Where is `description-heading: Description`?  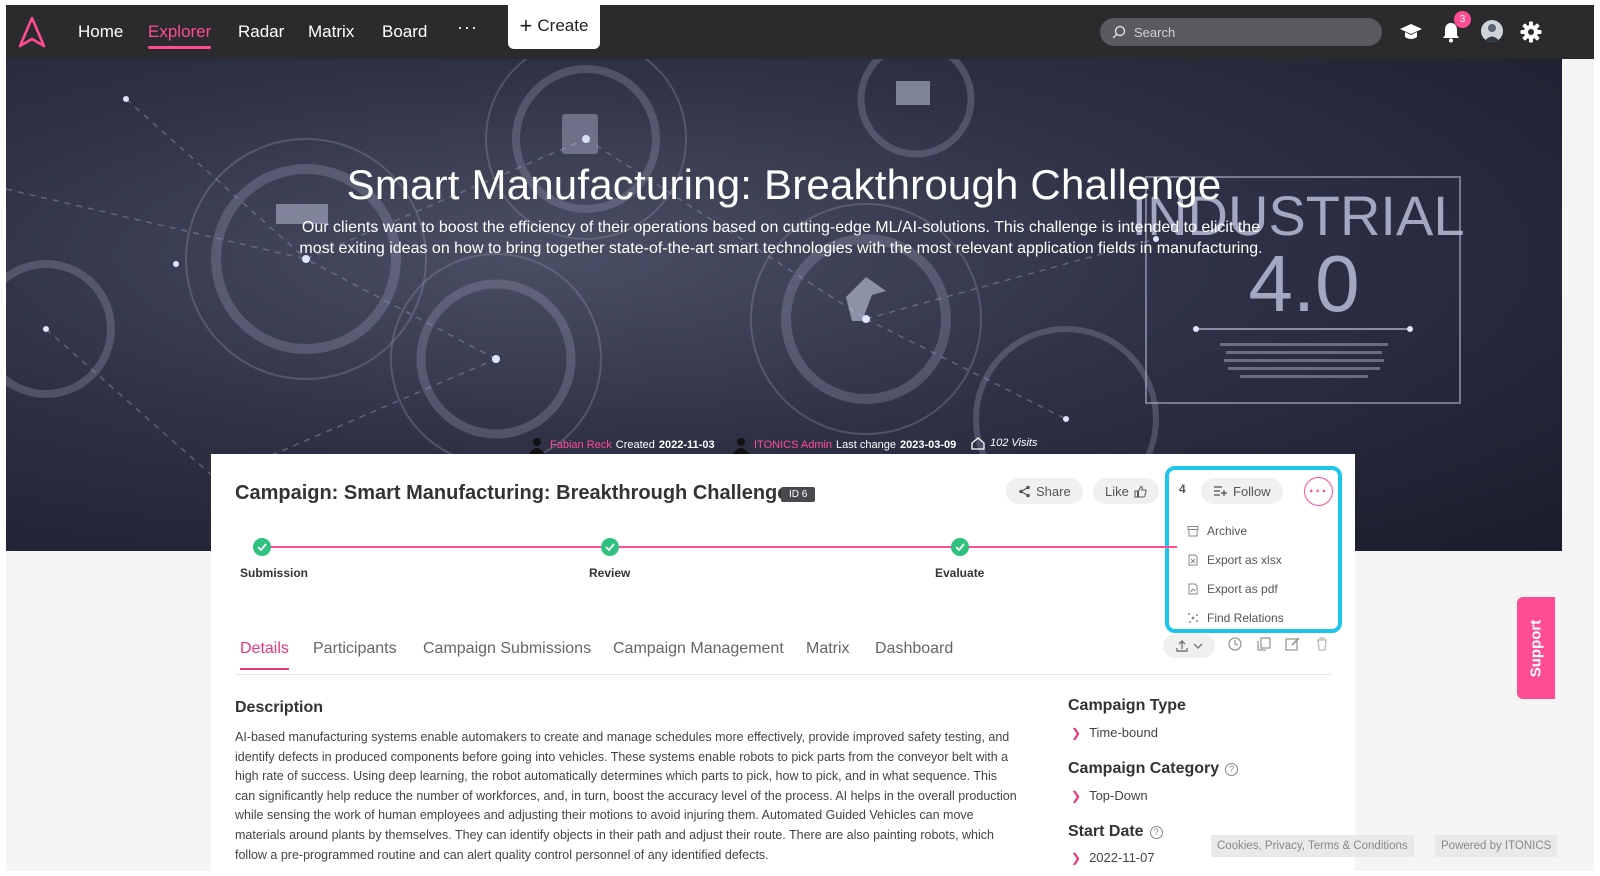 description-heading: Description is located at coordinates (279, 707).